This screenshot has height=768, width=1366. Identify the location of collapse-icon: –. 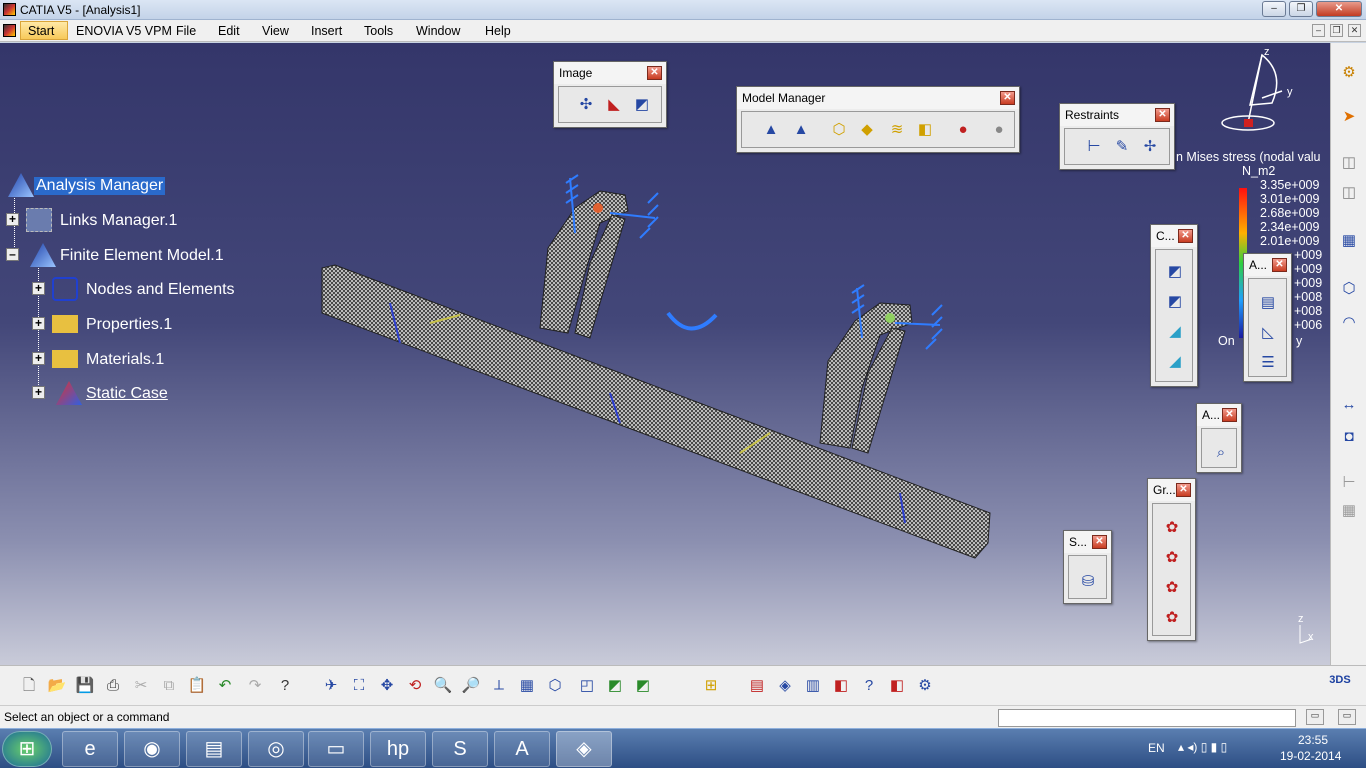
(12, 254).